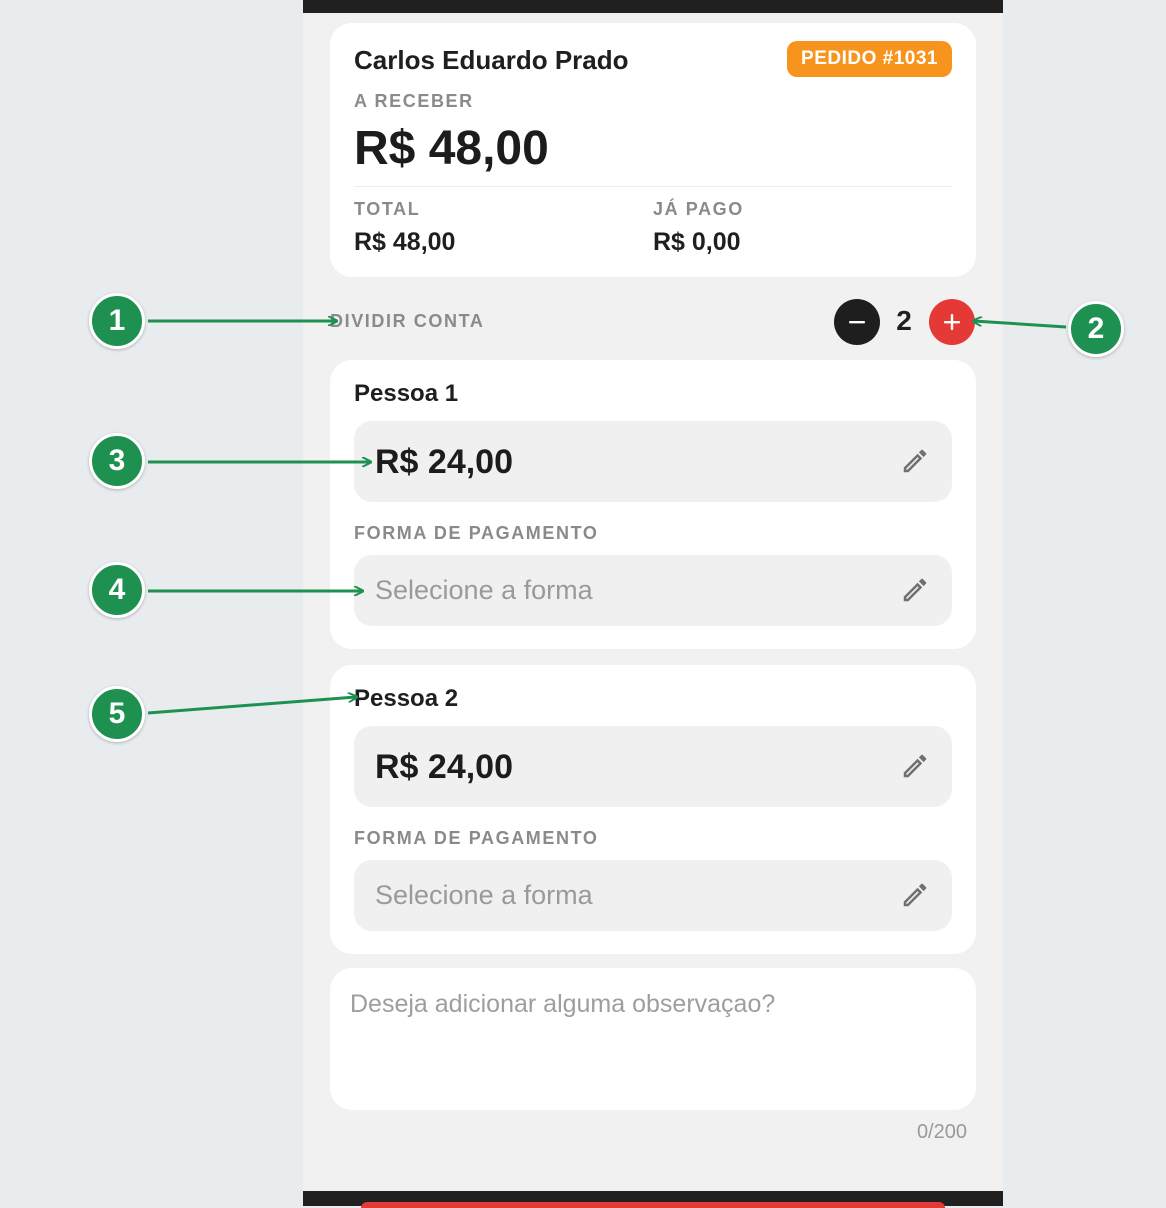 The height and width of the screenshot is (1208, 1166). Describe the element at coordinates (869, 59) in the screenshot. I see `order-number-badge: PEDIDO #1031` at that location.